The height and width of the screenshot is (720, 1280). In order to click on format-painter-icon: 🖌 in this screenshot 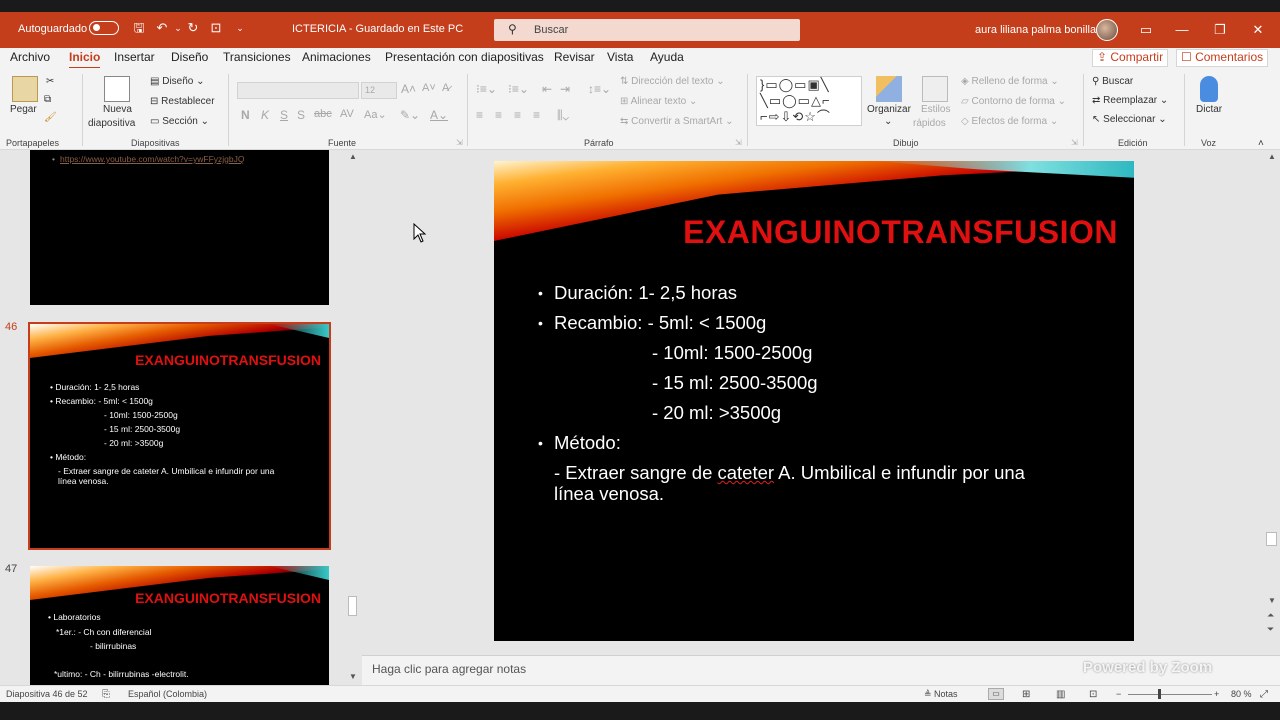, I will do `click(50, 117)`.